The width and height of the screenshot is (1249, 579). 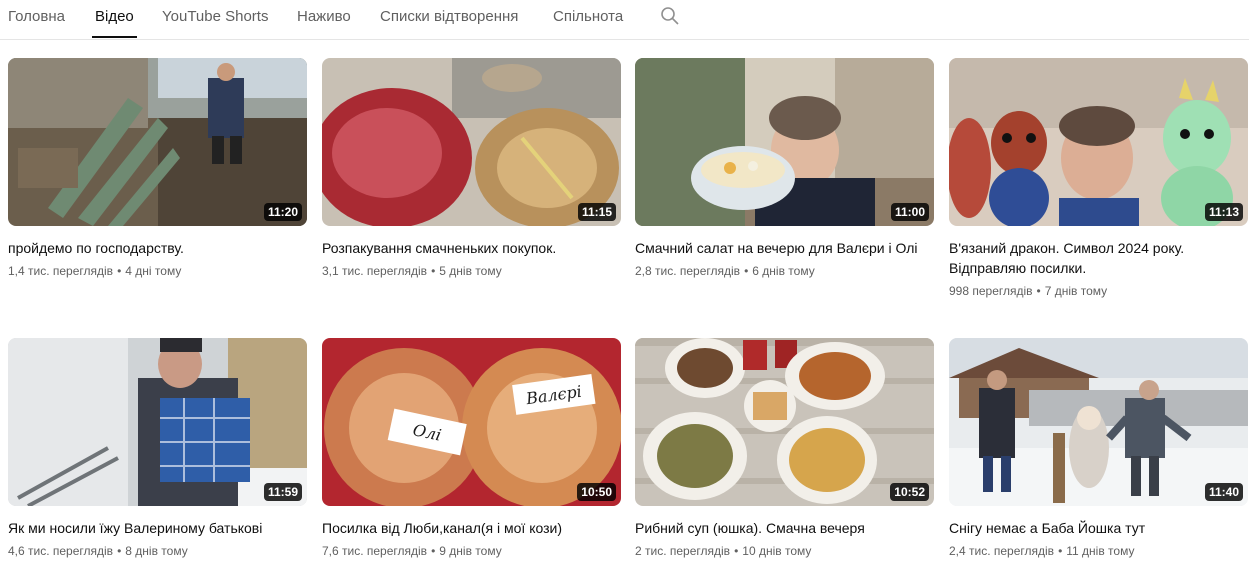 I want to click on video-meta: 2,8 тис. переглядів • 6 днів тому, so click(x=725, y=271).